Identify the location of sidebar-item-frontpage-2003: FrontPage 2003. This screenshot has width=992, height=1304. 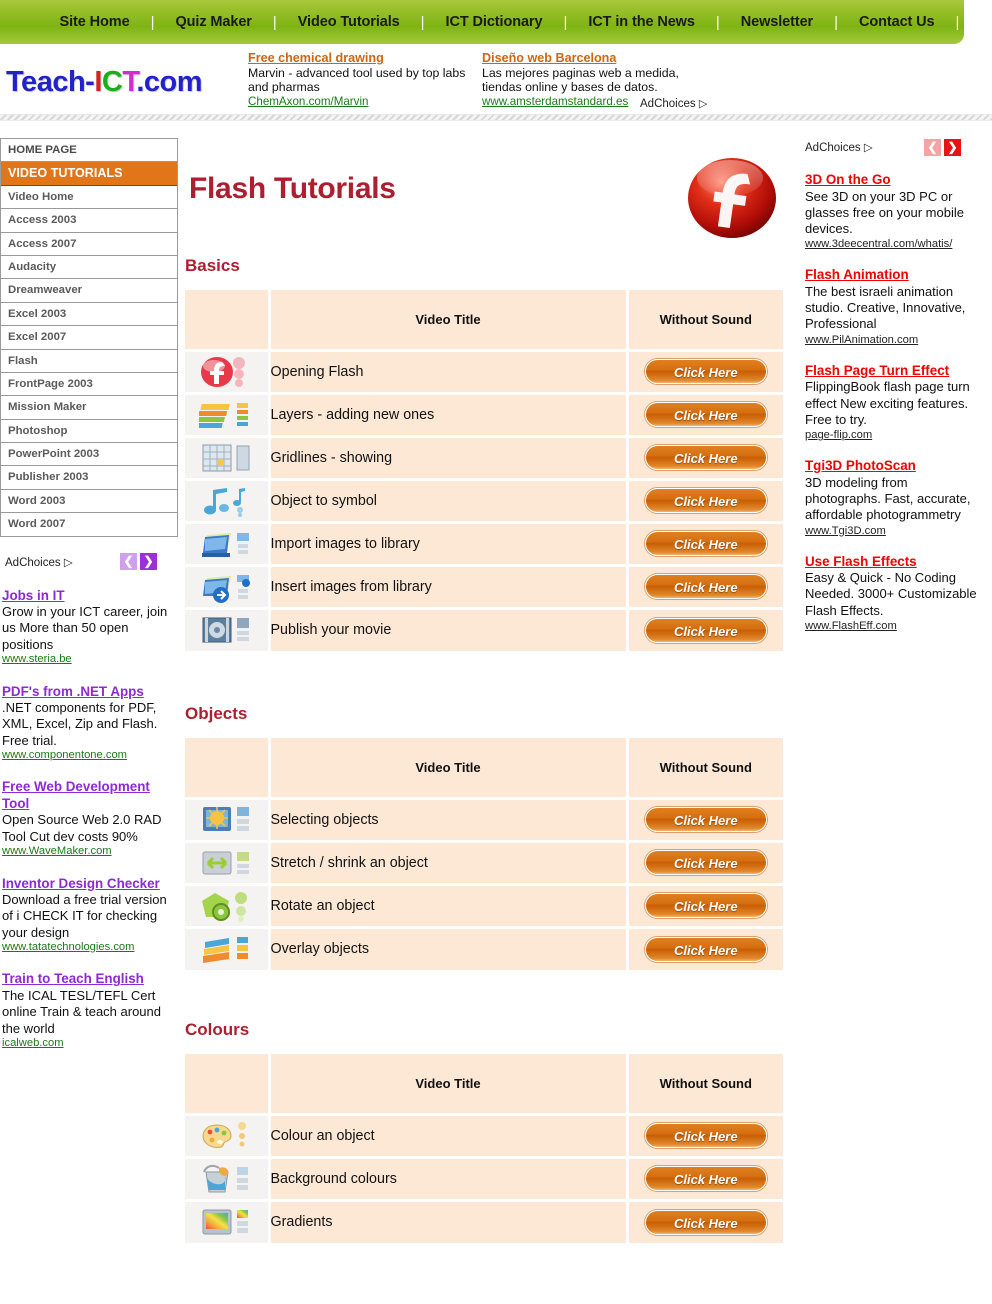
(89, 384).